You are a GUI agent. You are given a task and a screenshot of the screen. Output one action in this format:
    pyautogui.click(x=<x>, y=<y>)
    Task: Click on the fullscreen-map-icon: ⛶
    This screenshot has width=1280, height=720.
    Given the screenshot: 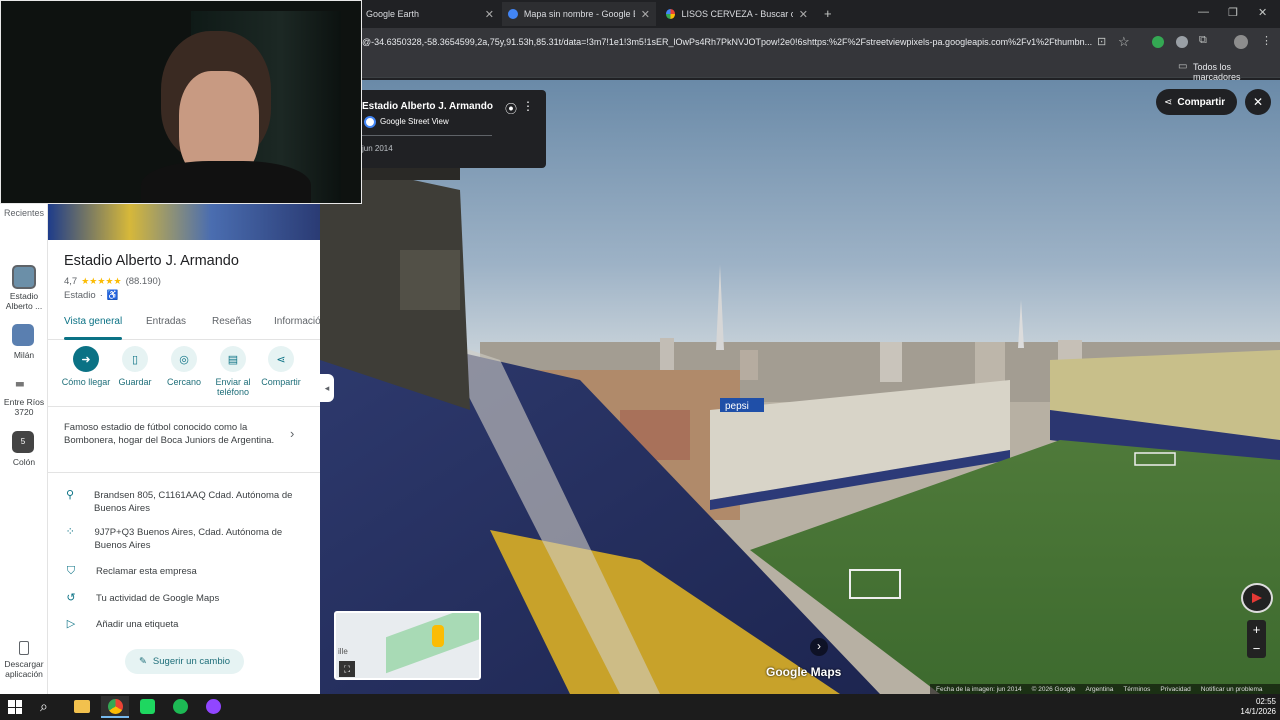 What is the action you would take?
    pyautogui.click(x=347, y=669)
    